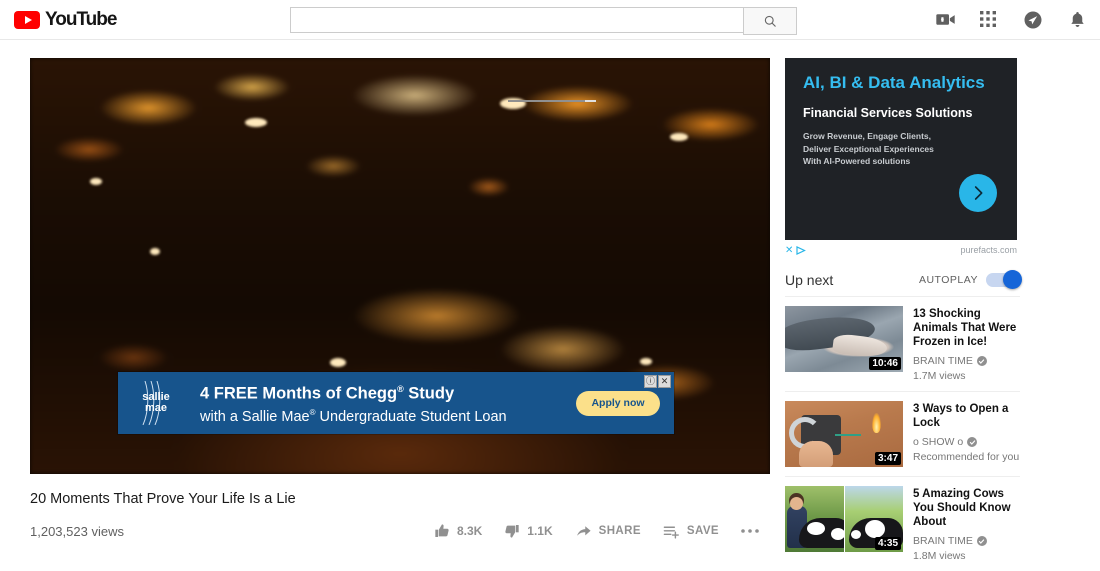  I want to click on like-button: 8.3K, so click(458, 531).